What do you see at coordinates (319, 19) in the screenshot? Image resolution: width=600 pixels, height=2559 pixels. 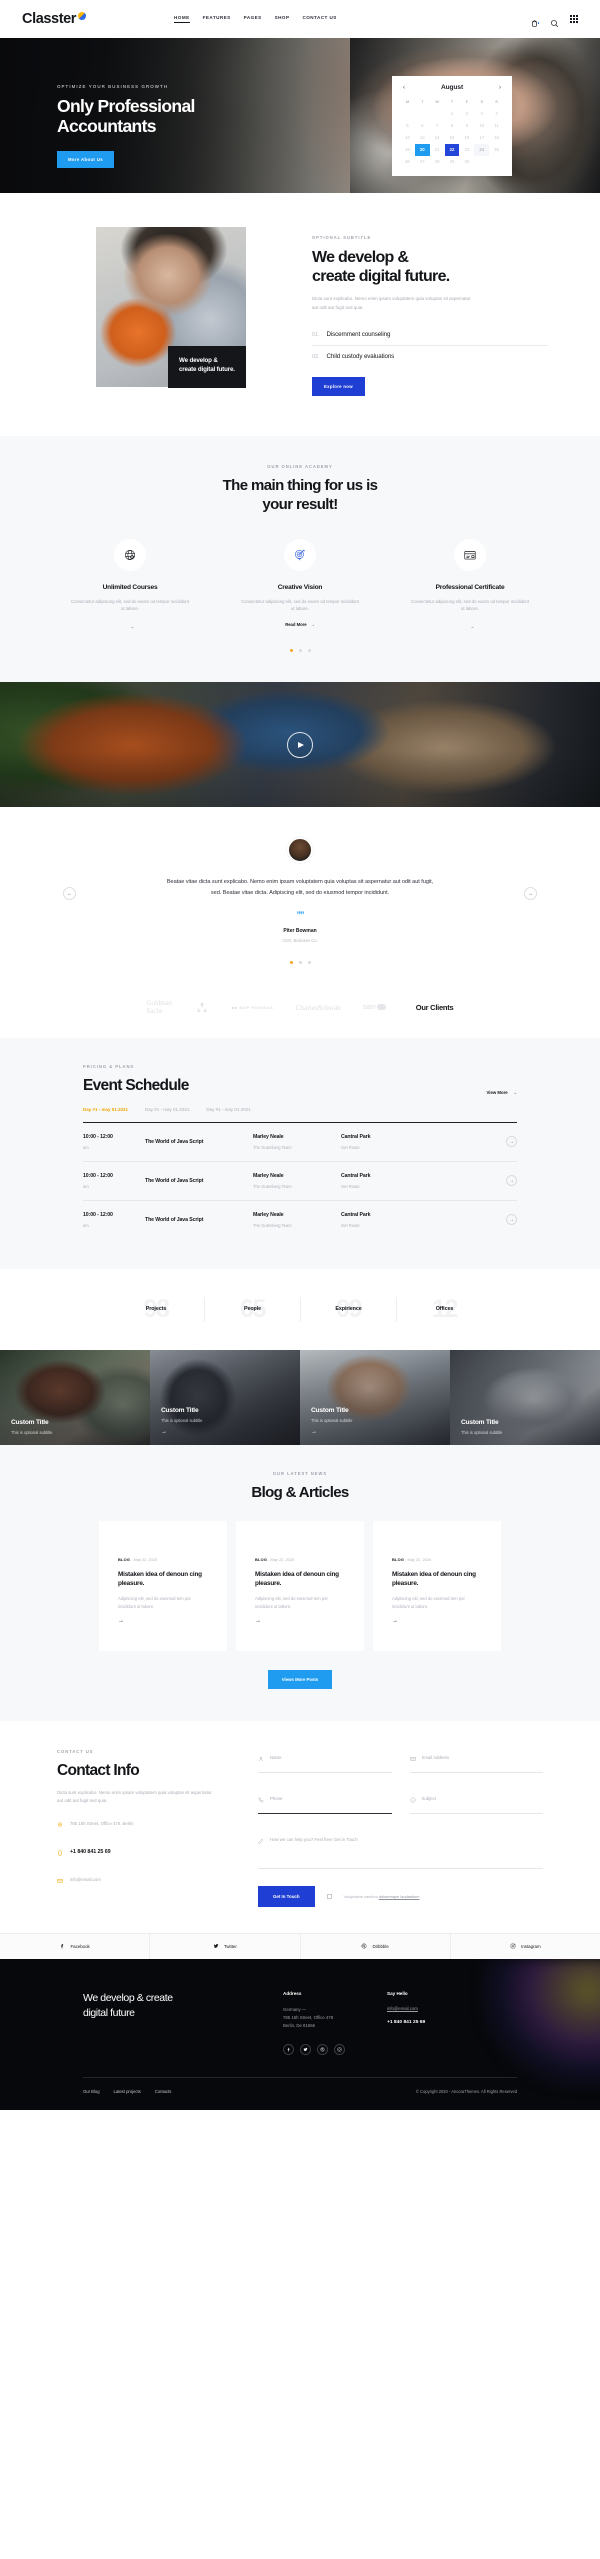 I see `nav-item-contact-us: CONTACT US` at bounding box center [319, 19].